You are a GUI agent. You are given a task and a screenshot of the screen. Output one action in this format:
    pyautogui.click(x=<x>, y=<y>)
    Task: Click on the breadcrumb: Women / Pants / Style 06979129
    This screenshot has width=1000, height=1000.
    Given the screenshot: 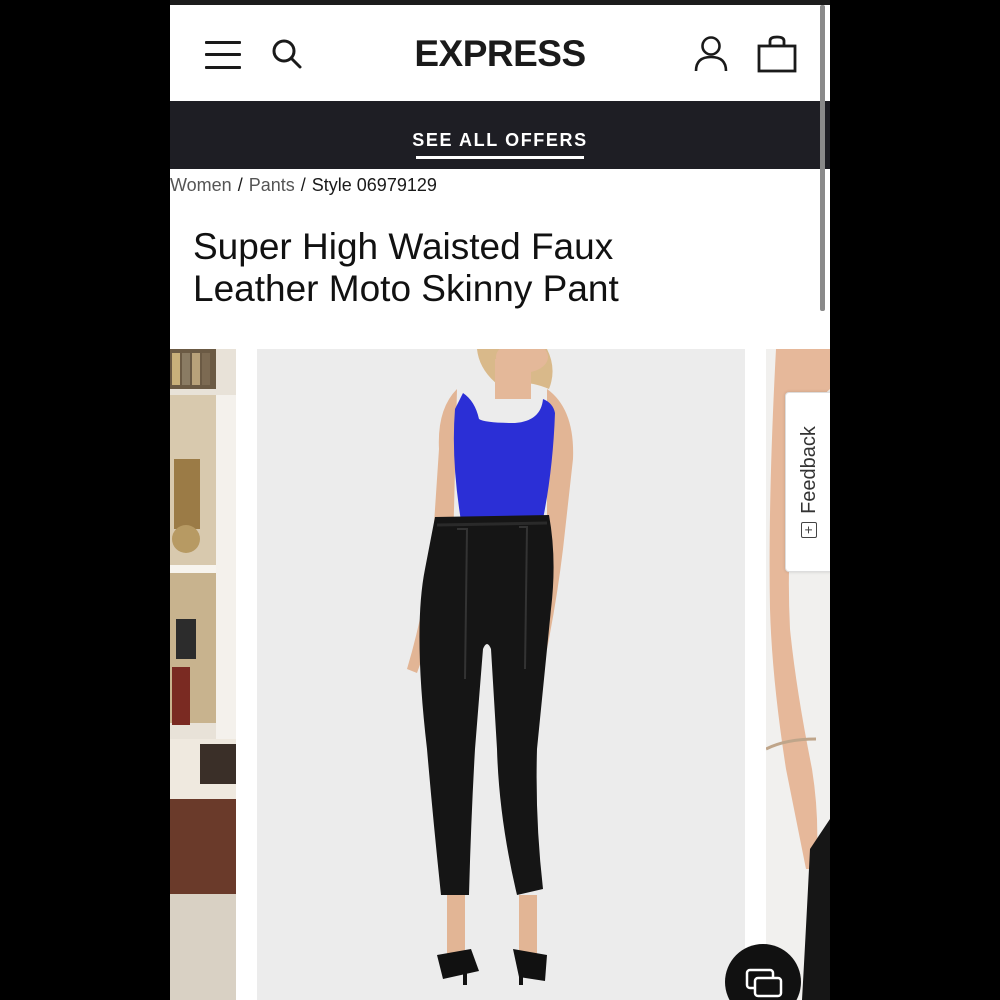 What is the action you would take?
    pyautogui.click(x=303, y=185)
    